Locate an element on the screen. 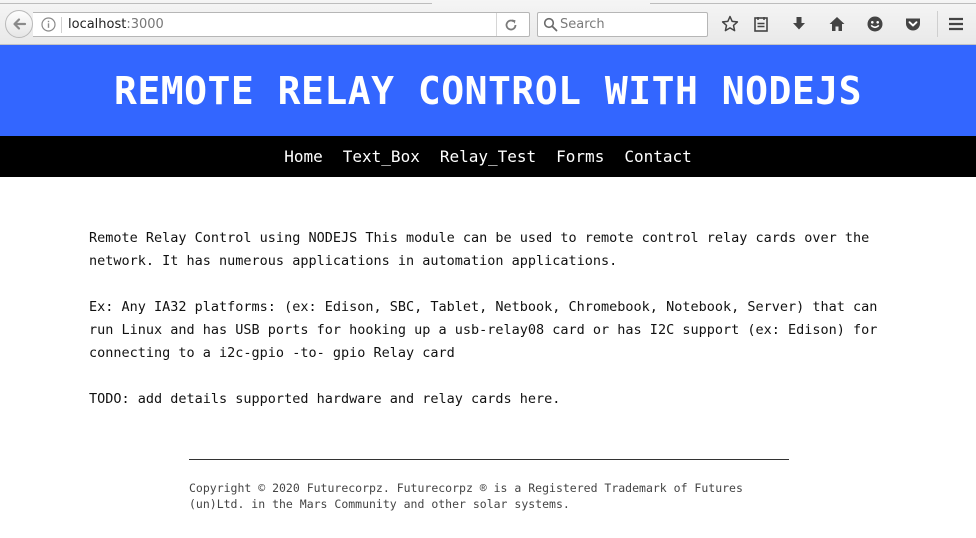  back-arrow-icon is located at coordinates (19, 24).